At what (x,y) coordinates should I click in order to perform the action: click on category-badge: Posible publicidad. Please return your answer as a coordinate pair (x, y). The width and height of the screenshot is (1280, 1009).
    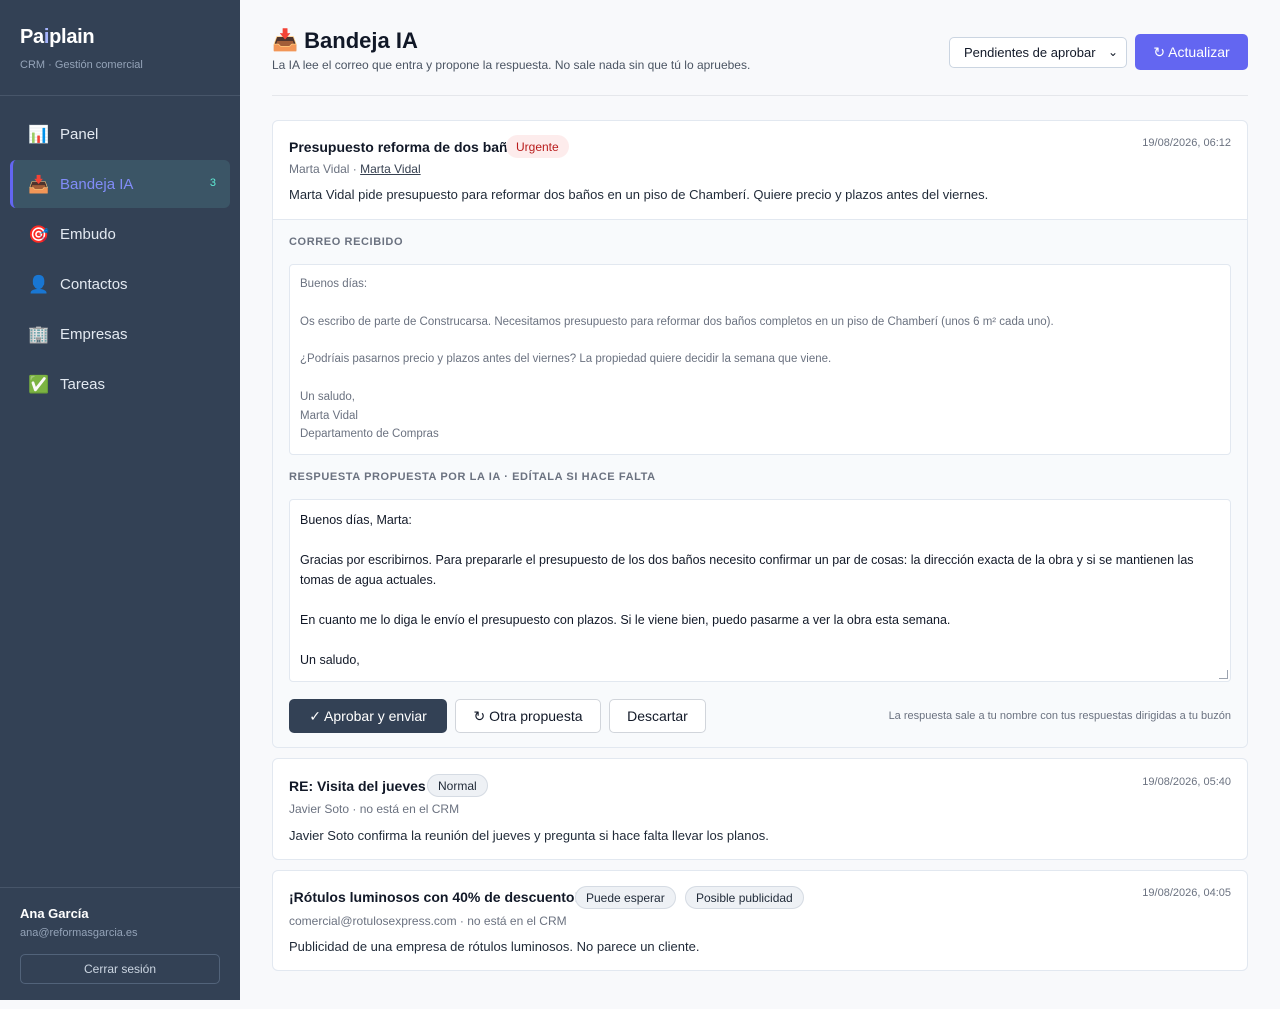
    Looking at the image, I should click on (744, 897).